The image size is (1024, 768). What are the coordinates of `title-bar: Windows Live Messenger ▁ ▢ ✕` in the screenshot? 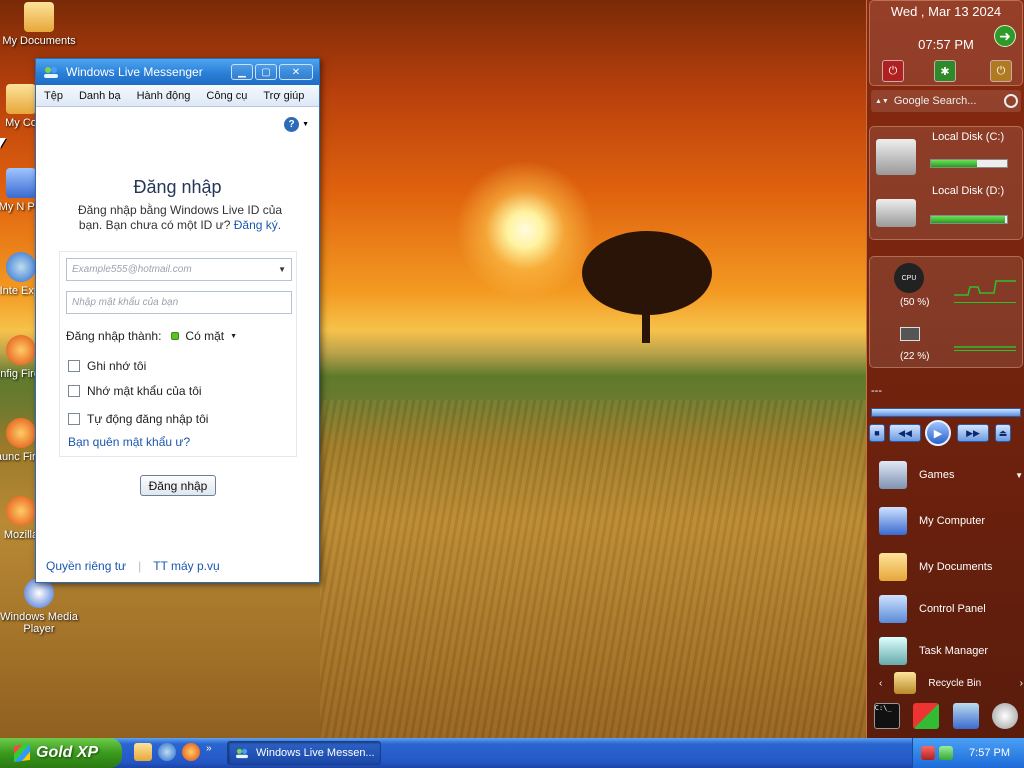 It's located at (177, 72).